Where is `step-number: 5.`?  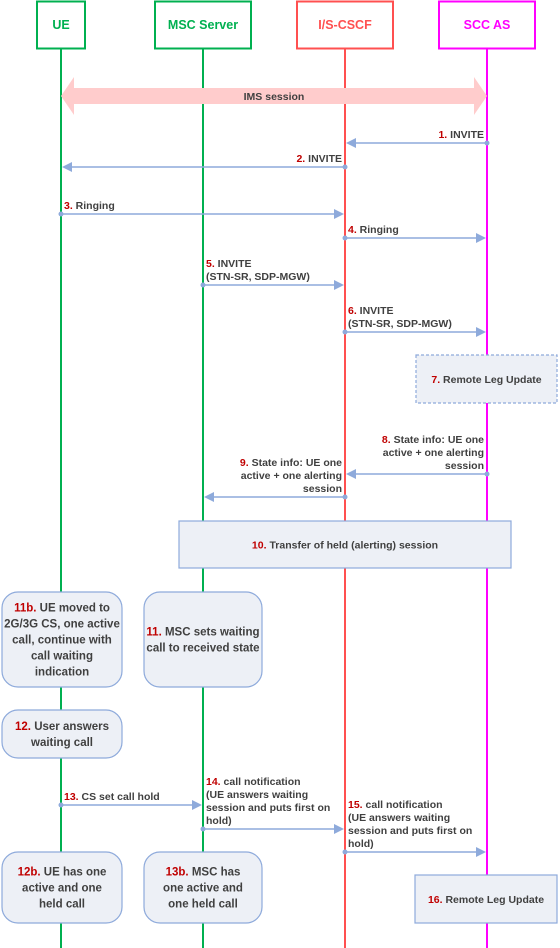 step-number: 5. is located at coordinates (210, 264).